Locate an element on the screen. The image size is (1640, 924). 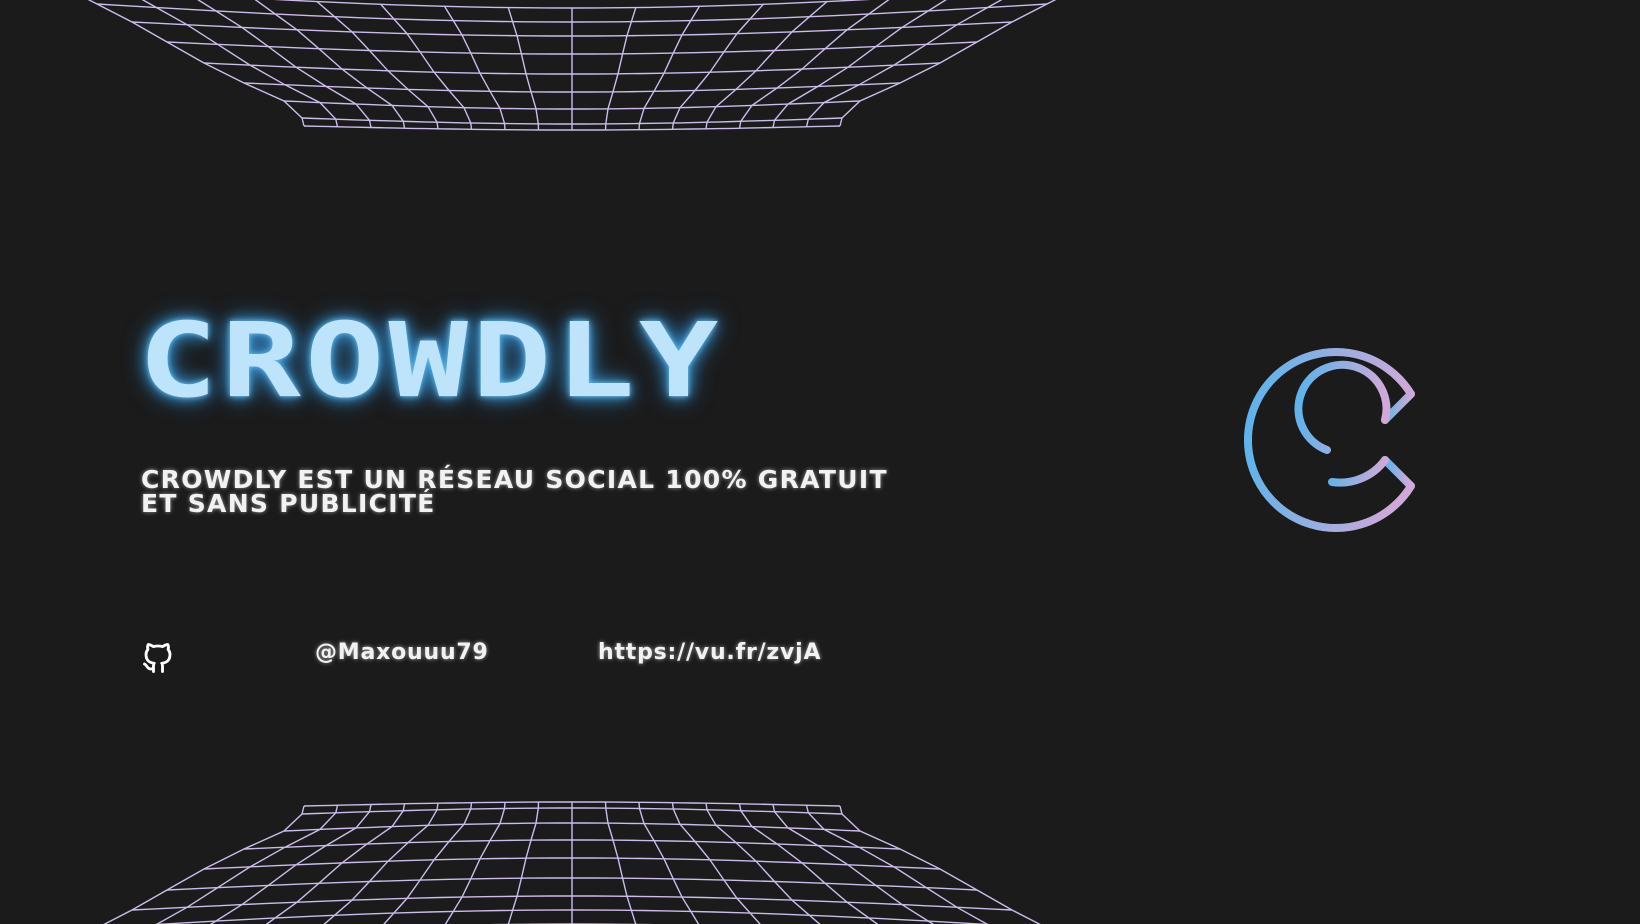
wireframe-grid-bottom is located at coordinates (572, 862).